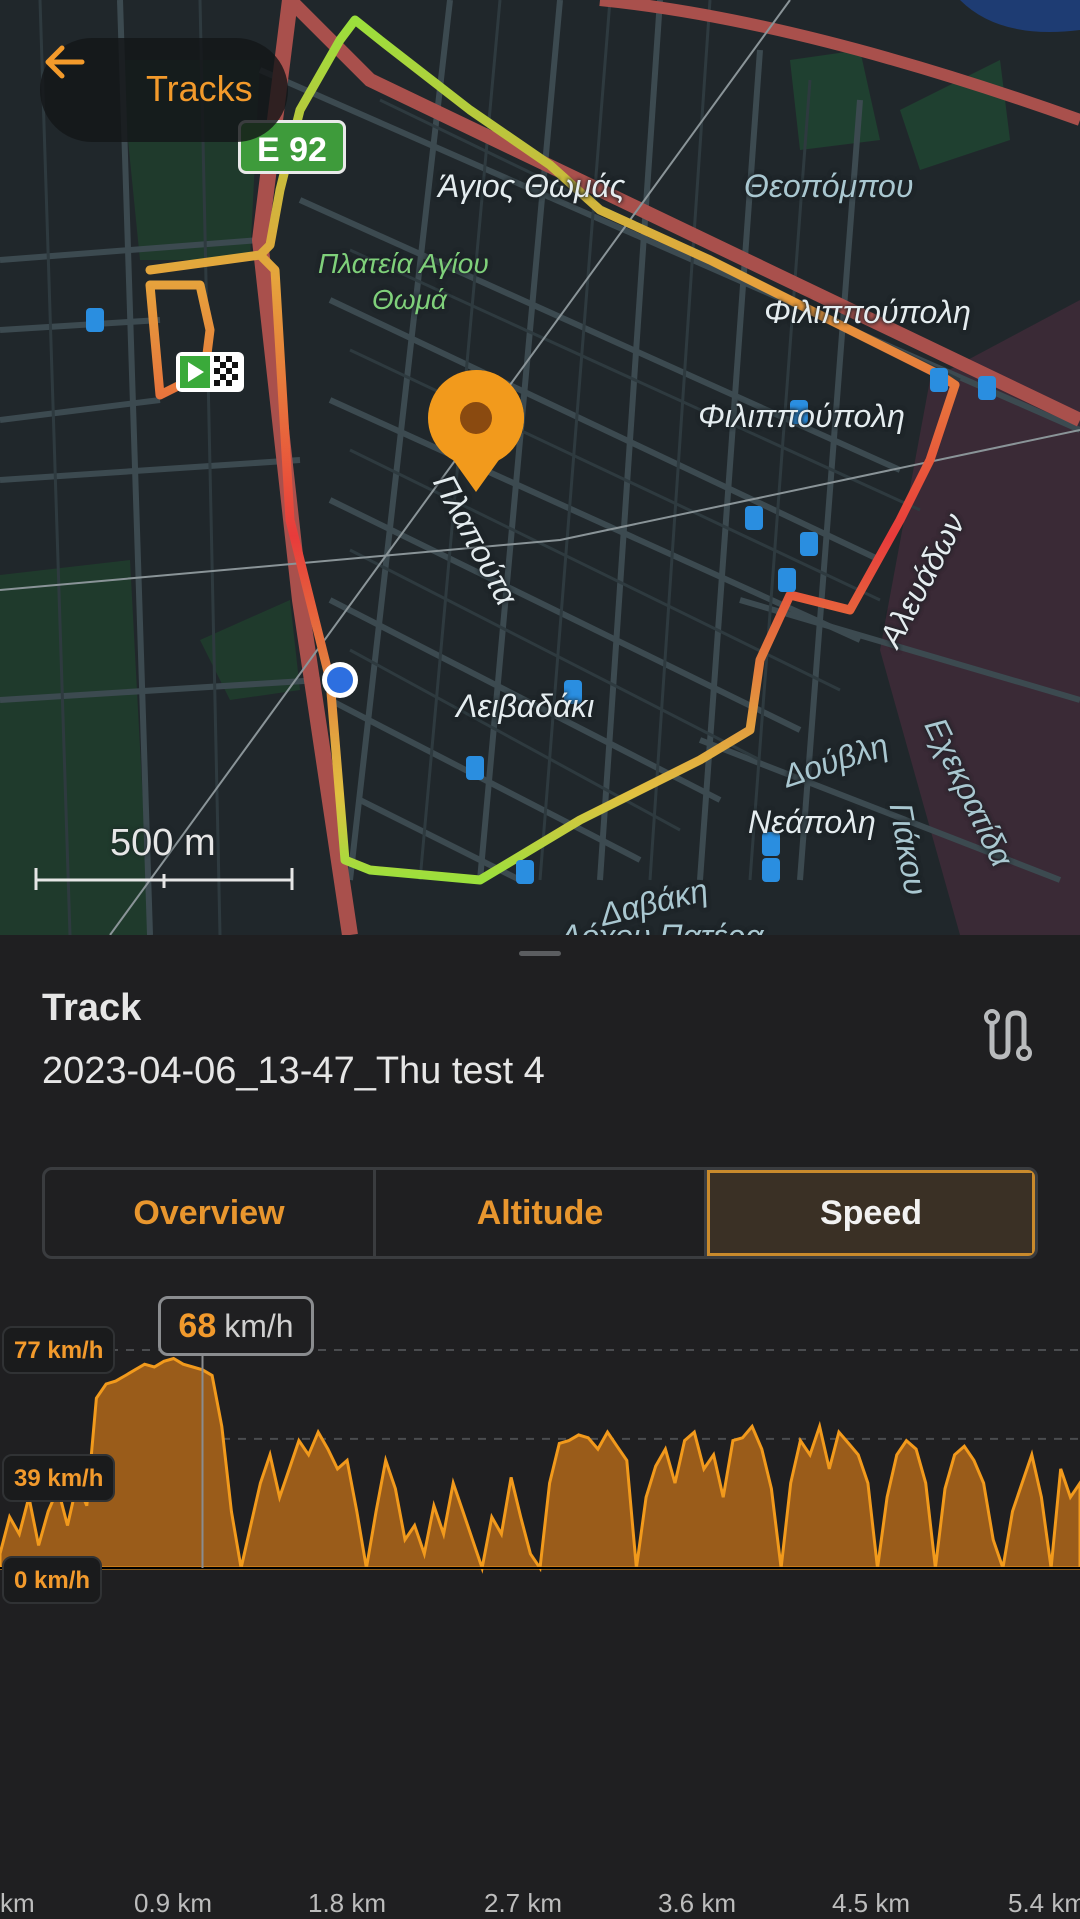 This screenshot has width=1080, height=1919. Describe the element at coordinates (476, 431) in the screenshot. I see `location-pin-icon` at that location.